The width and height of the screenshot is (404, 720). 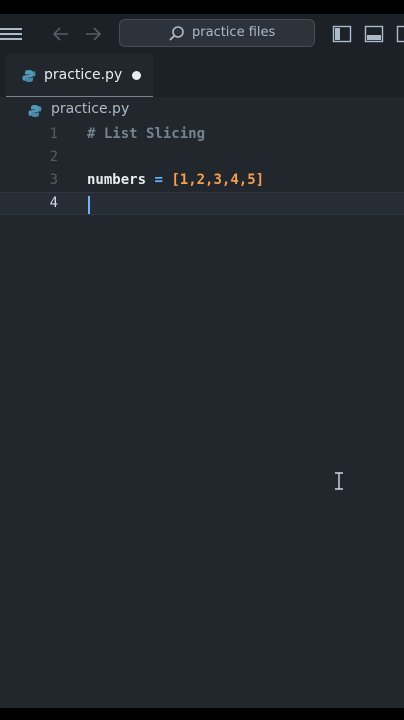 I want to click on code-line: 3 numbers = [1,2,3,4,5], so click(x=202, y=180).